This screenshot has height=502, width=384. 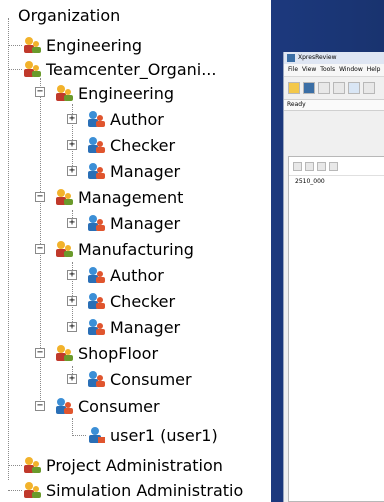 I want to click on status-bar: Ready, so click(x=334, y=105).